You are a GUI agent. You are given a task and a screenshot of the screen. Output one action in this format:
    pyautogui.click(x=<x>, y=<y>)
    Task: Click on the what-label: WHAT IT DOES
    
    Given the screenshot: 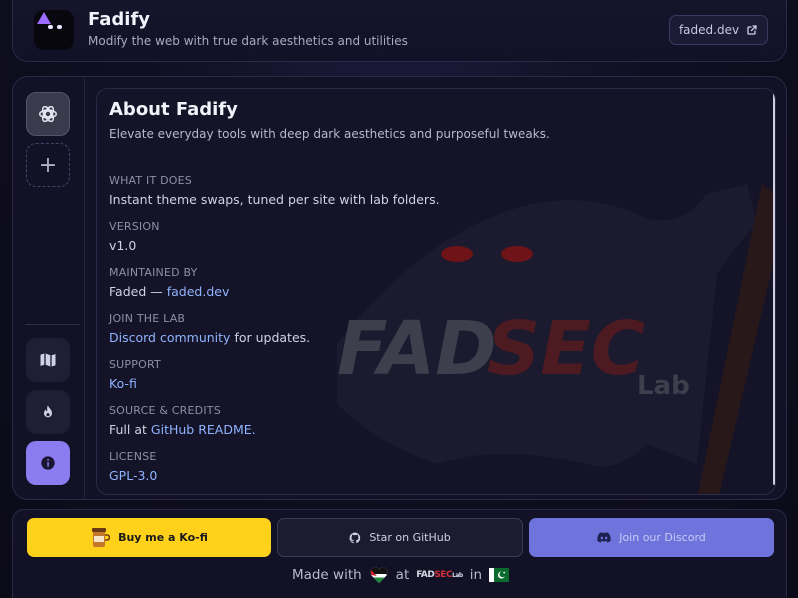 What is the action you would take?
    pyautogui.click(x=150, y=180)
    